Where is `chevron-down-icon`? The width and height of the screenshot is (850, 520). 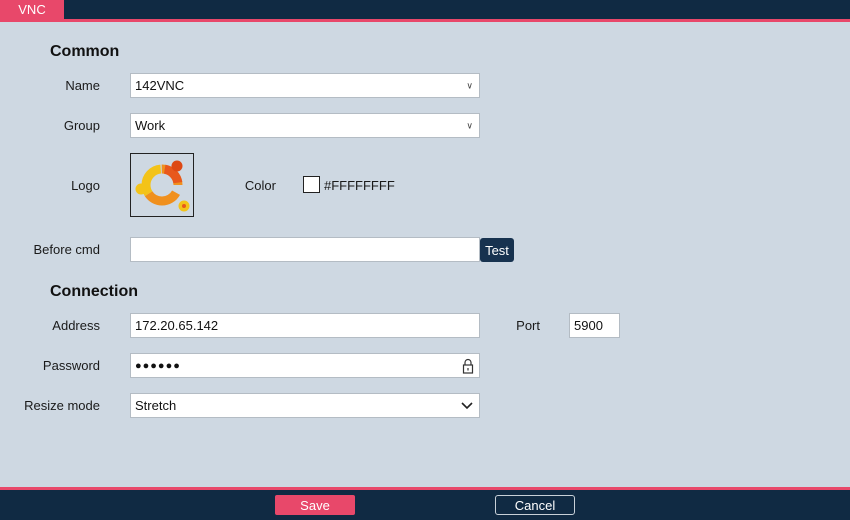
chevron-down-icon is located at coordinates (467, 405).